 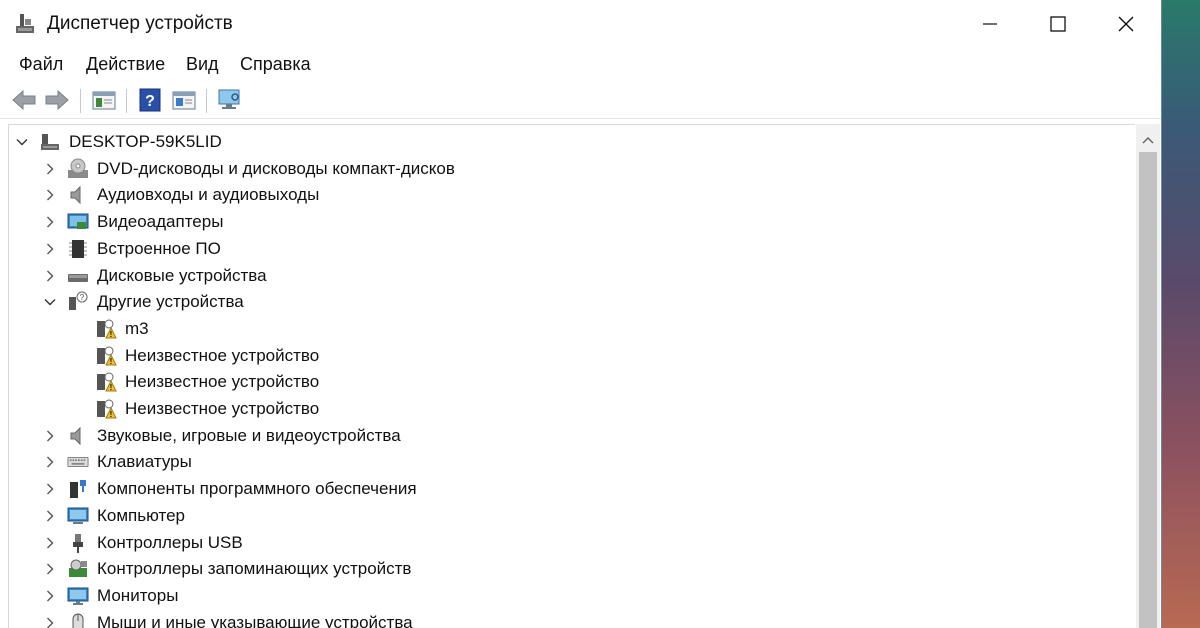 I want to click on disk-drive-icon, so click(x=78, y=276).